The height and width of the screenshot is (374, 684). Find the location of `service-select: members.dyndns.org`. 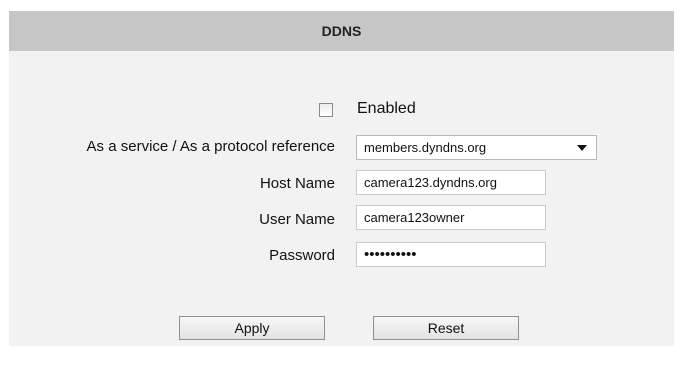

service-select: members.dyndns.org is located at coordinates (476, 147).